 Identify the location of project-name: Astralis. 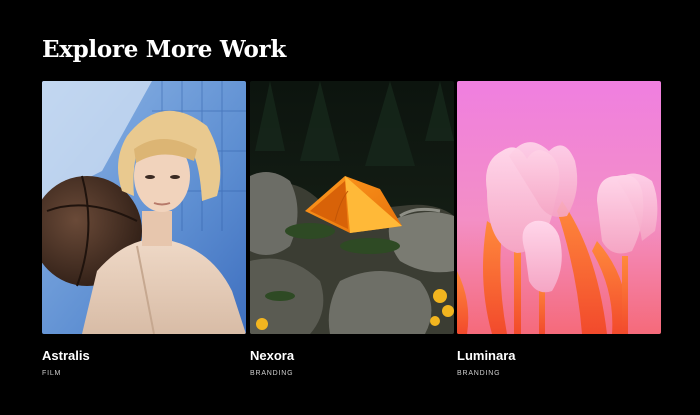
(66, 355).